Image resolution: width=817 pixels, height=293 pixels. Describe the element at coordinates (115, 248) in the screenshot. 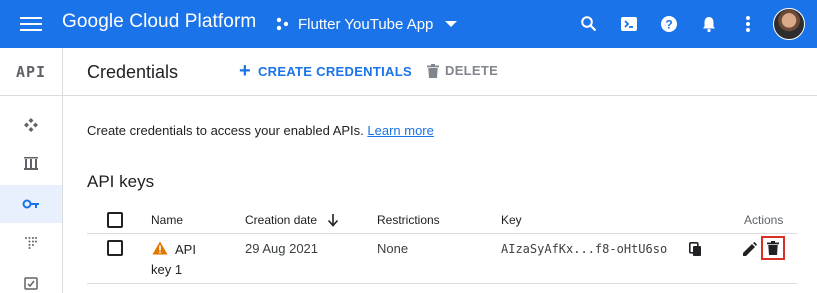

I see `row-checkbox` at that location.